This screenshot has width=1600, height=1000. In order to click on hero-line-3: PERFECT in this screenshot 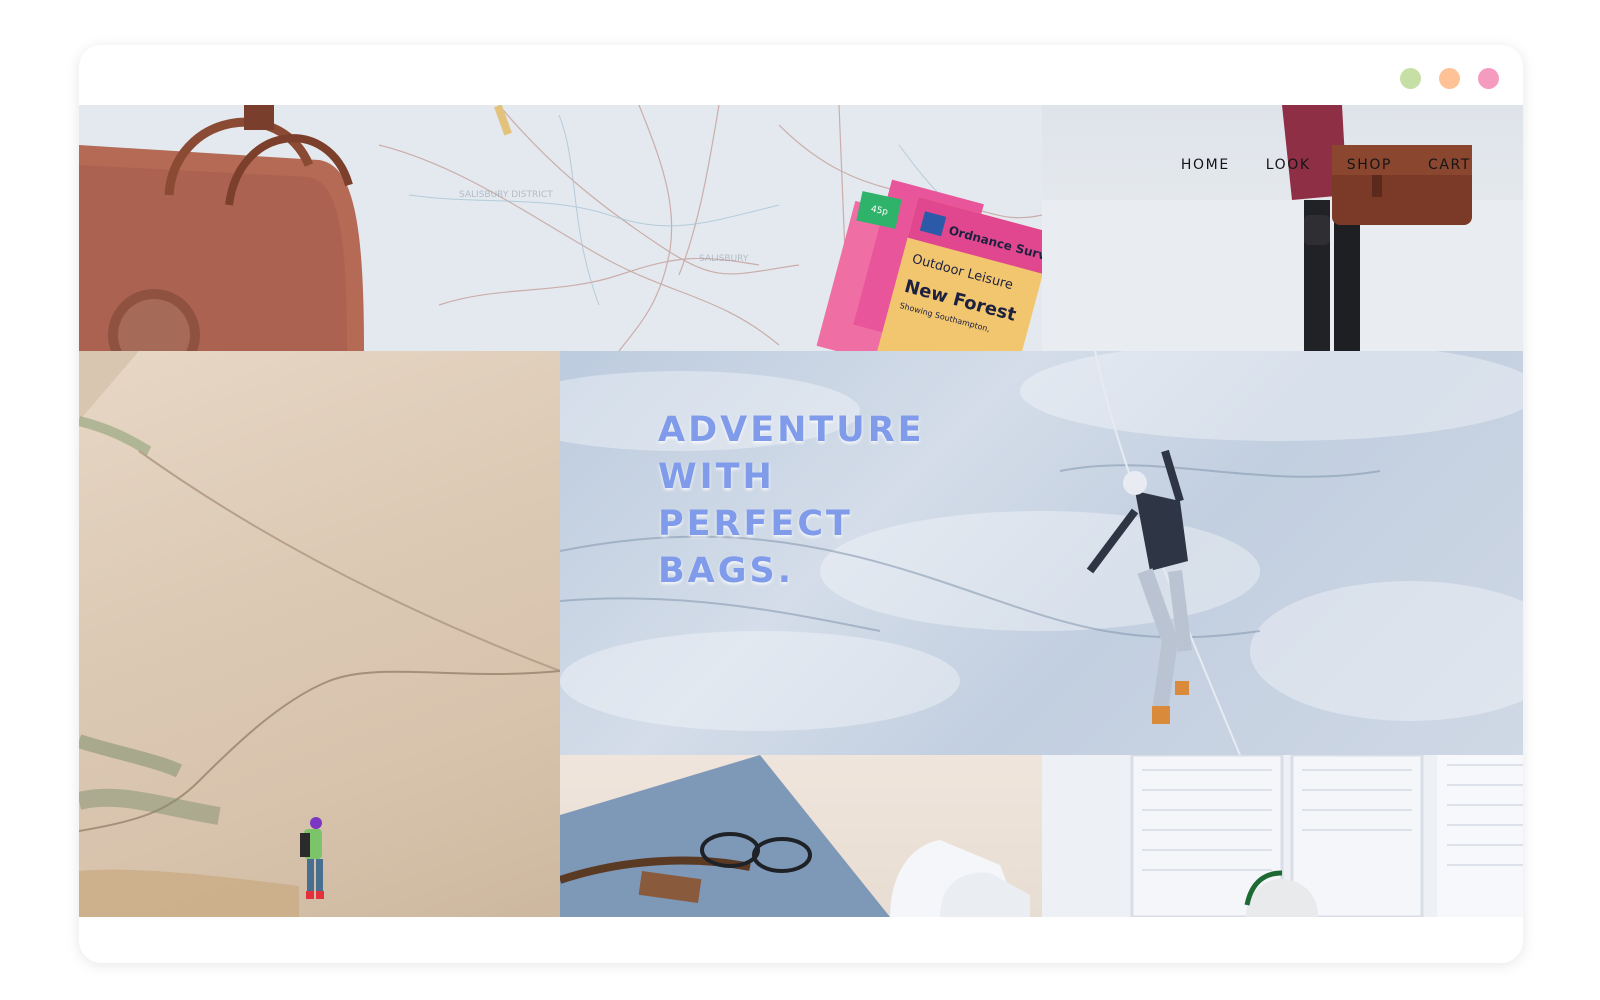, I will do `click(755, 524)`.